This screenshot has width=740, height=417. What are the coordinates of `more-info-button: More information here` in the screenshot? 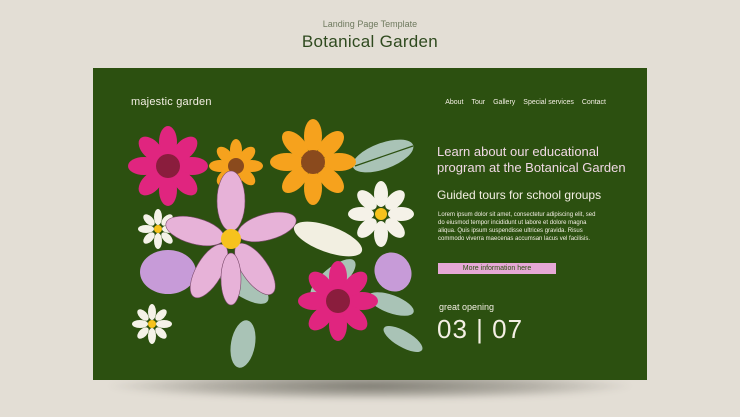 It's located at (497, 268).